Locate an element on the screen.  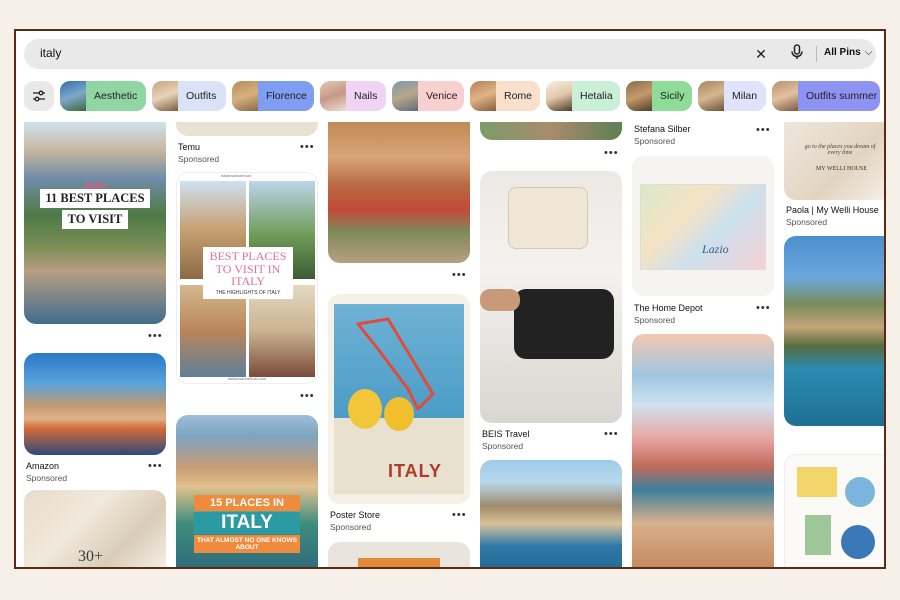
search-input: italy is located at coordinates (50, 53).